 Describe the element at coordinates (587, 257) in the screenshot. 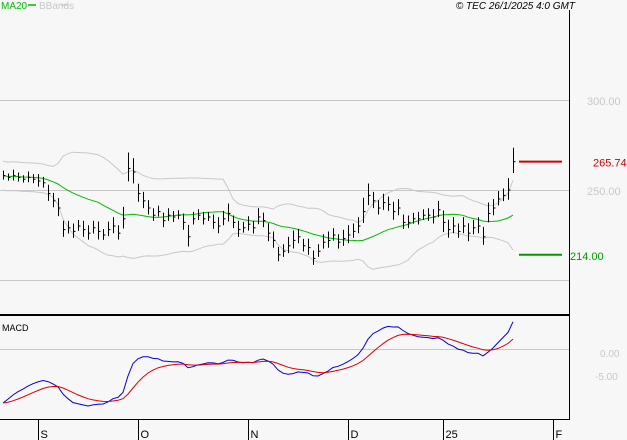

I see `level-label: 214.00` at that location.